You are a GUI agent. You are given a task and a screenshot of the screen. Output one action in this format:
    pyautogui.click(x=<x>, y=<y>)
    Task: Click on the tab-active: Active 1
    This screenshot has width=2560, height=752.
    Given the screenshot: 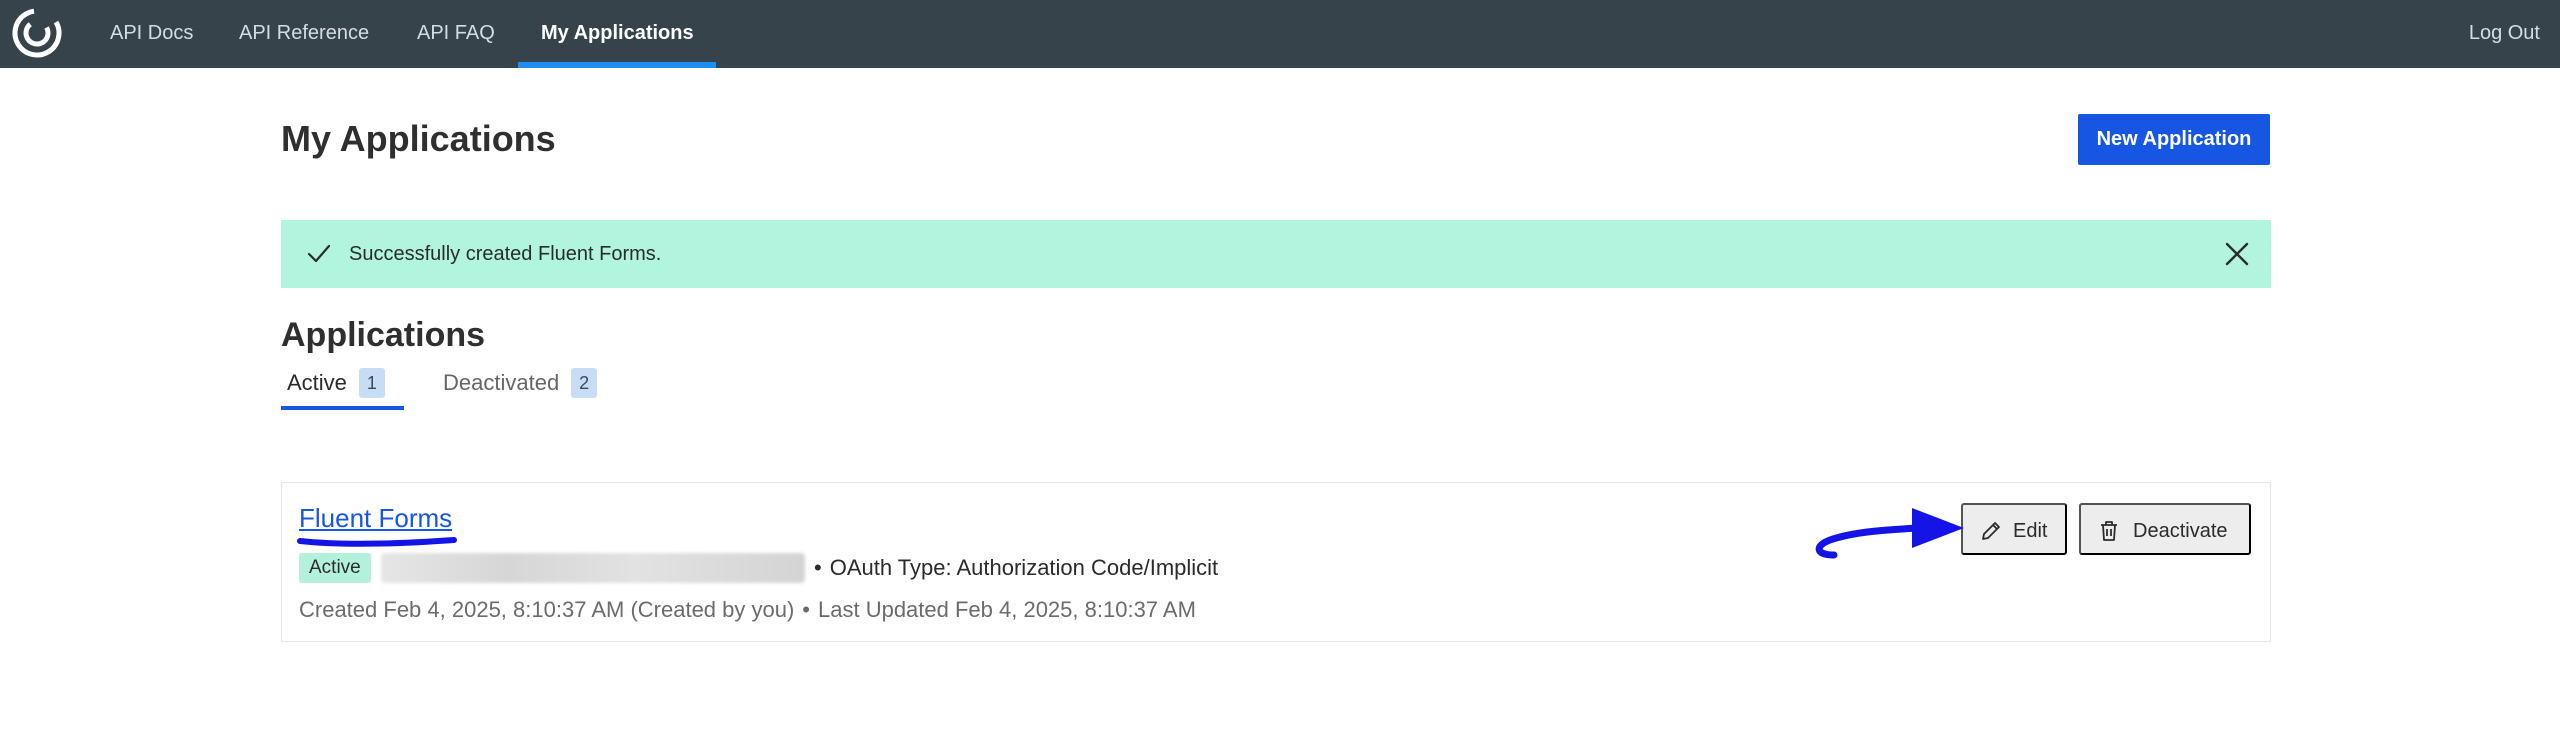 What is the action you would take?
    pyautogui.click(x=333, y=389)
    